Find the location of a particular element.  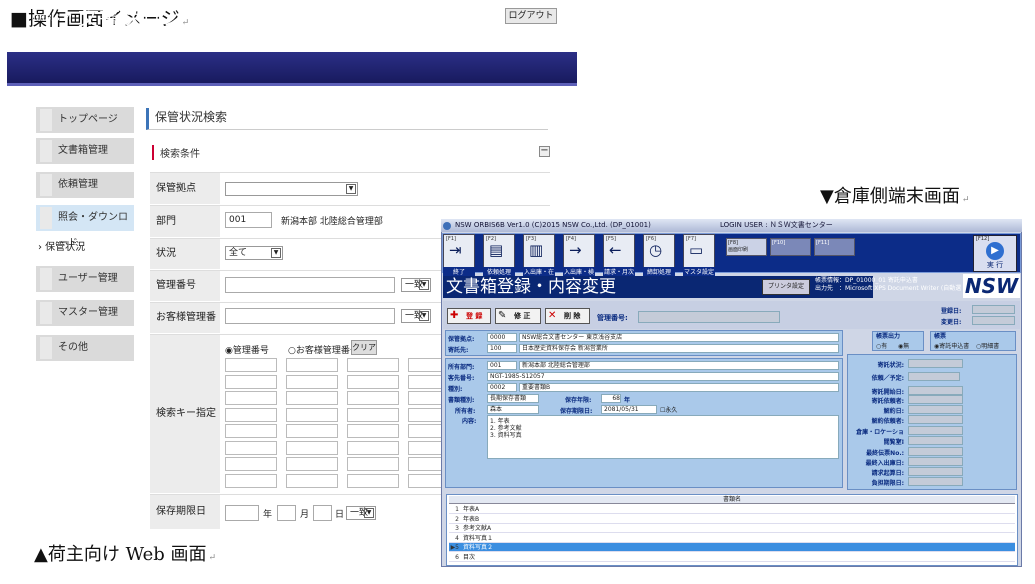

radio-form-application: ◉寄託申込書 is located at coordinates (951, 345).